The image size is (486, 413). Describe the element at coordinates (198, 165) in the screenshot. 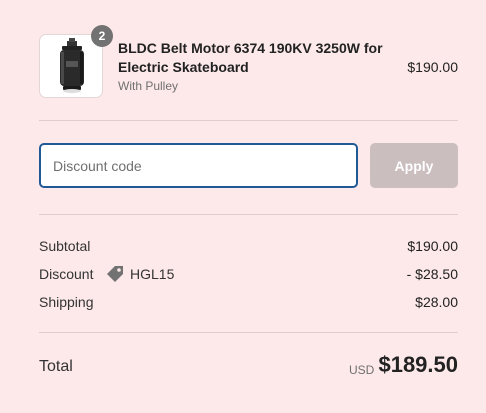

I see `discount-code-input` at that location.